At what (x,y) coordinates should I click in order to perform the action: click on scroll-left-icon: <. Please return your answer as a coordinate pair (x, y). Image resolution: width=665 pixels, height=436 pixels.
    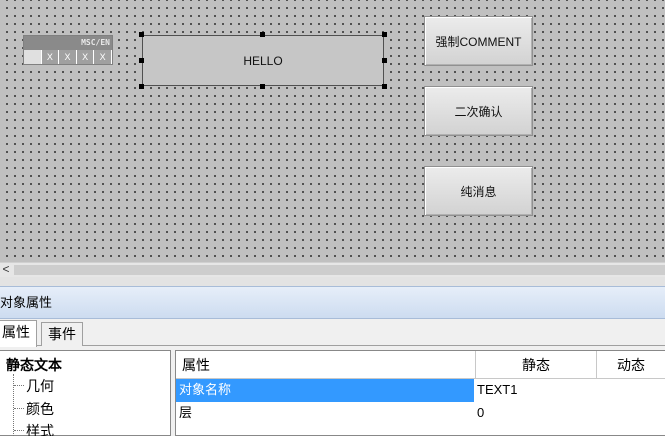
    Looking at the image, I should click on (6, 270).